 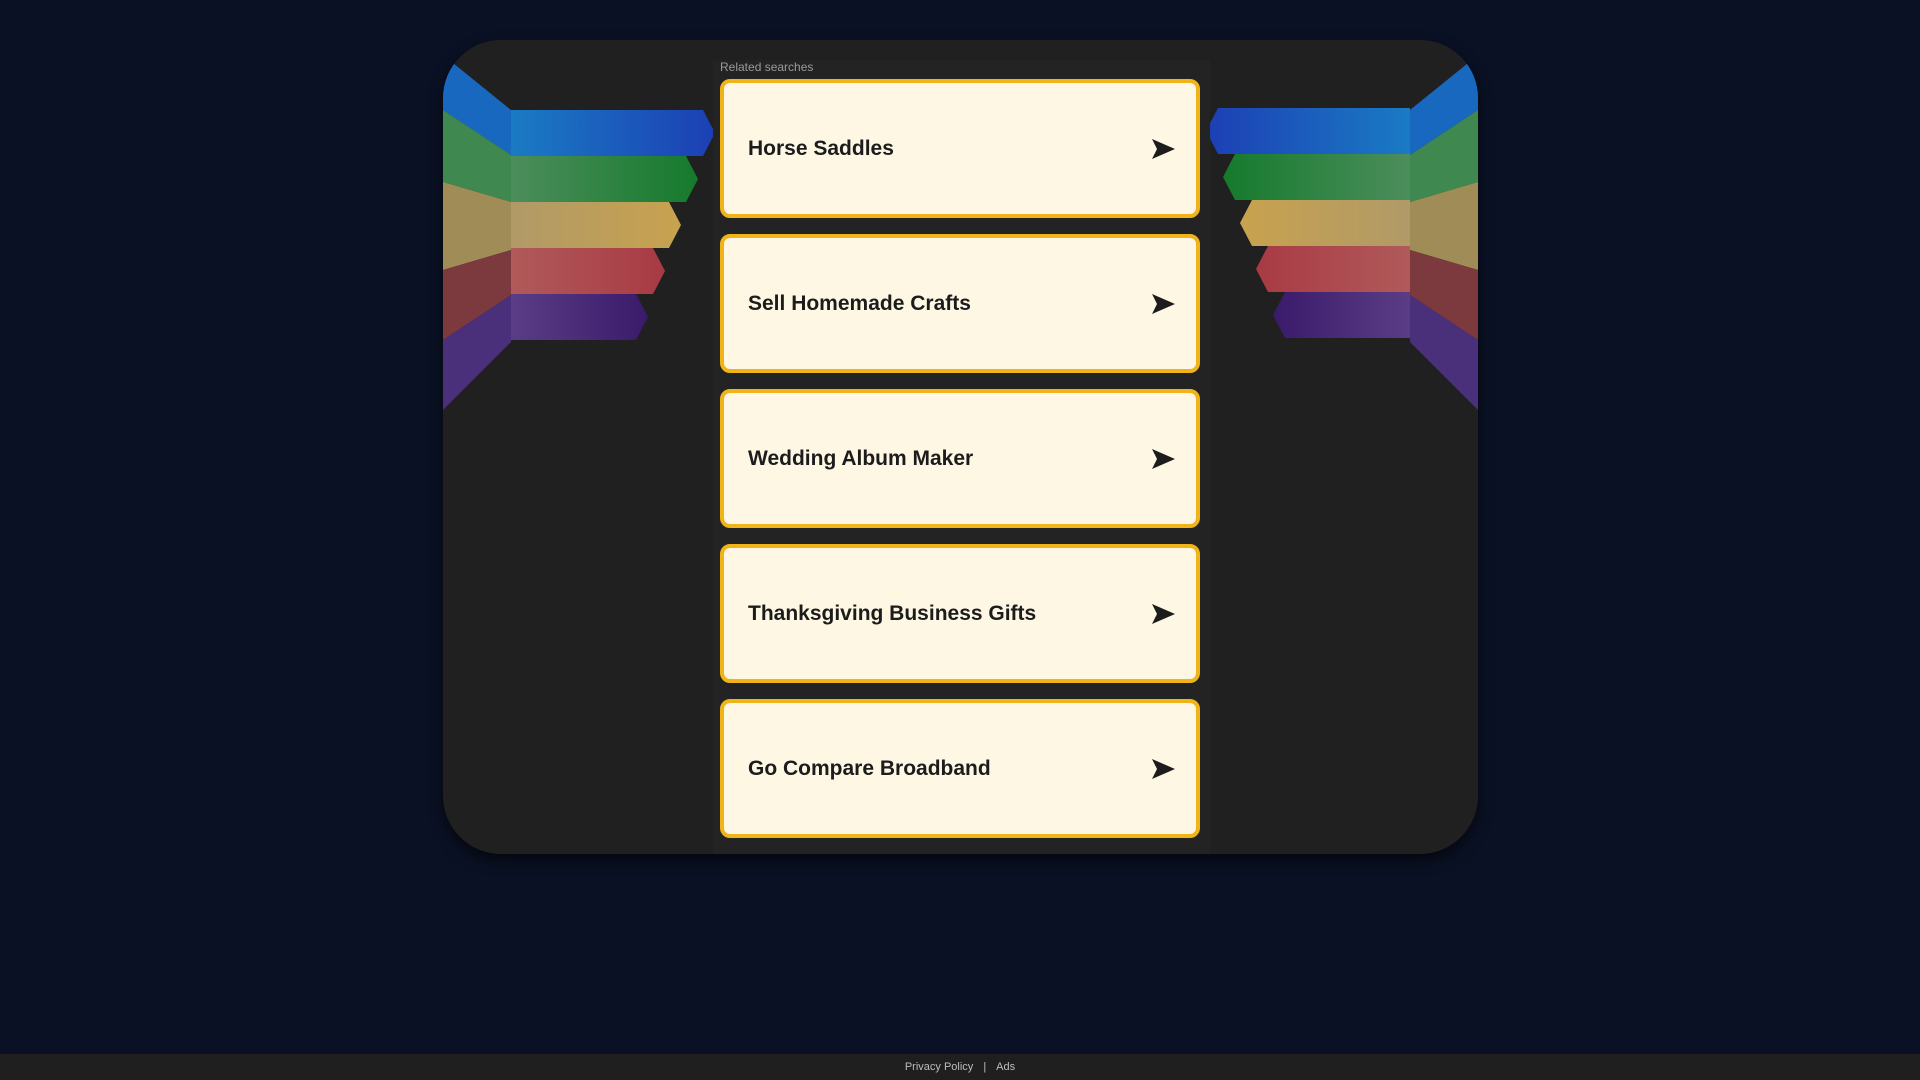 I want to click on search-link-label: Horse Saddles, so click(x=821, y=148).